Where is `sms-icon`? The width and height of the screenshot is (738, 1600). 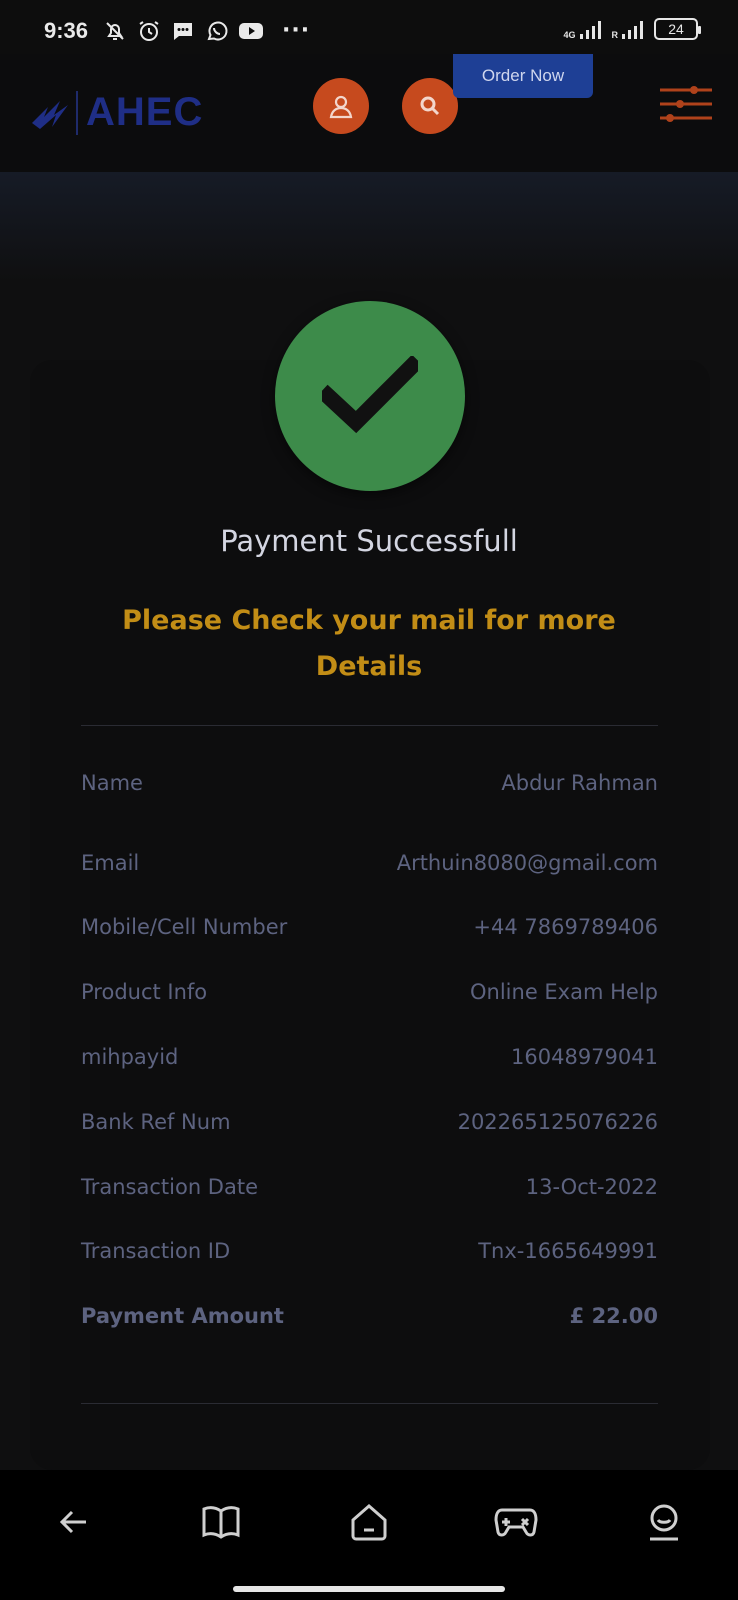
sms-icon is located at coordinates (183, 31).